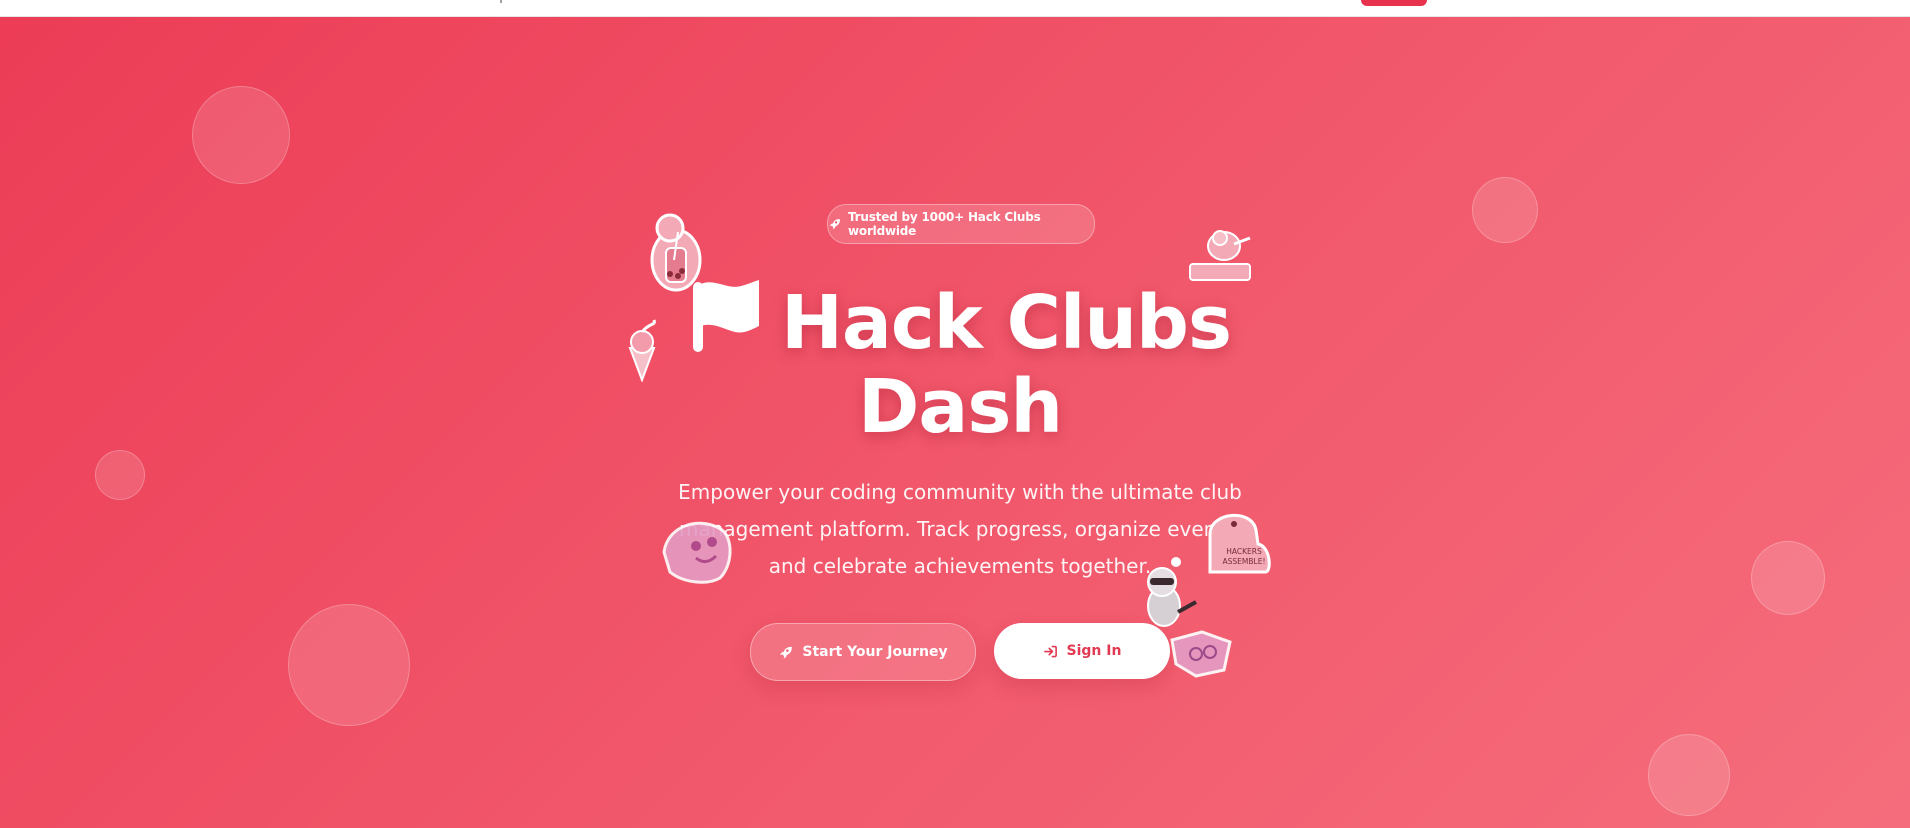  I want to click on start-journey-button: Start Your Journey, so click(863, 652).